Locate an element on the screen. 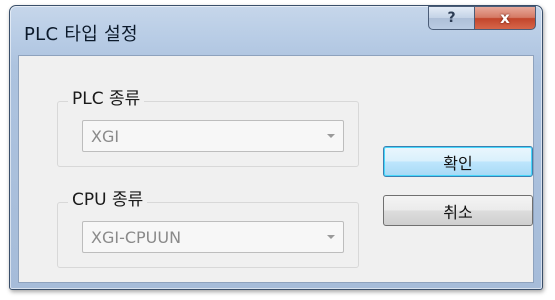  cancel-button: 취소 is located at coordinates (458, 210).